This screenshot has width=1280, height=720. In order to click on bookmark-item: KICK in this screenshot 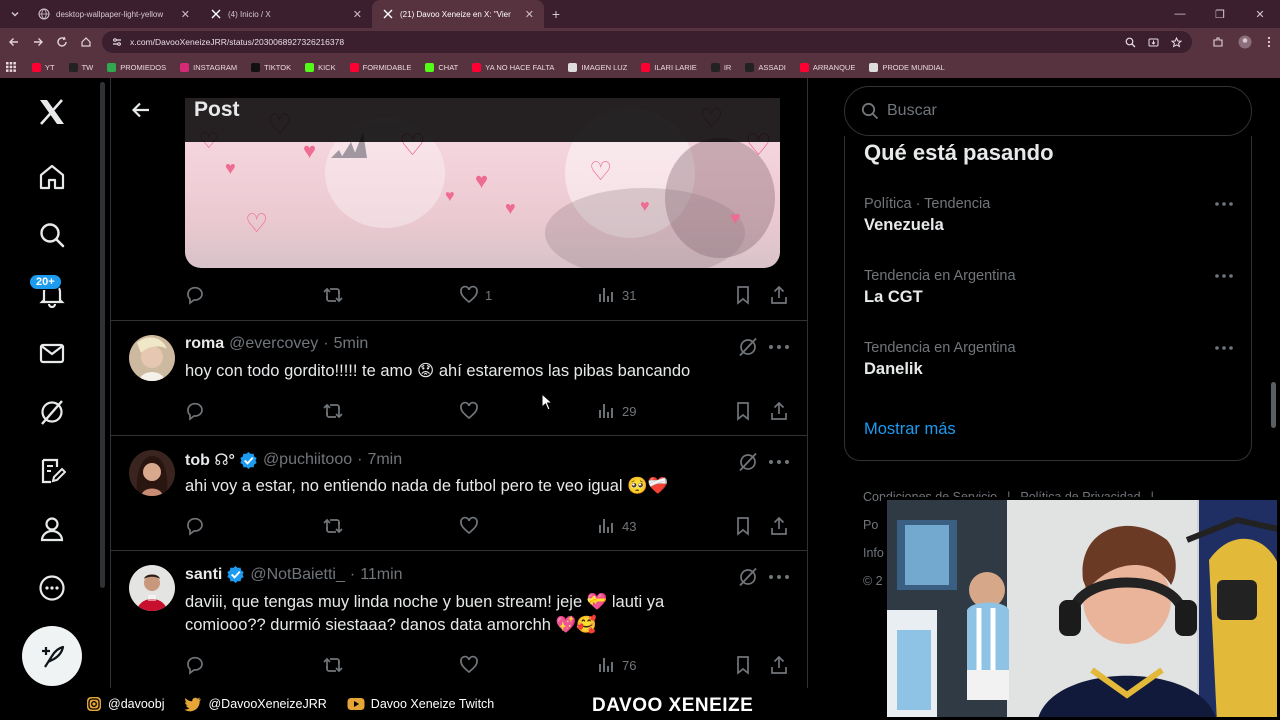, I will do `click(320, 67)`.